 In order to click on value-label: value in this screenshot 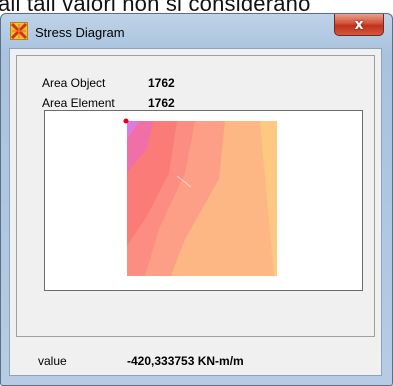, I will do `click(52, 361)`.